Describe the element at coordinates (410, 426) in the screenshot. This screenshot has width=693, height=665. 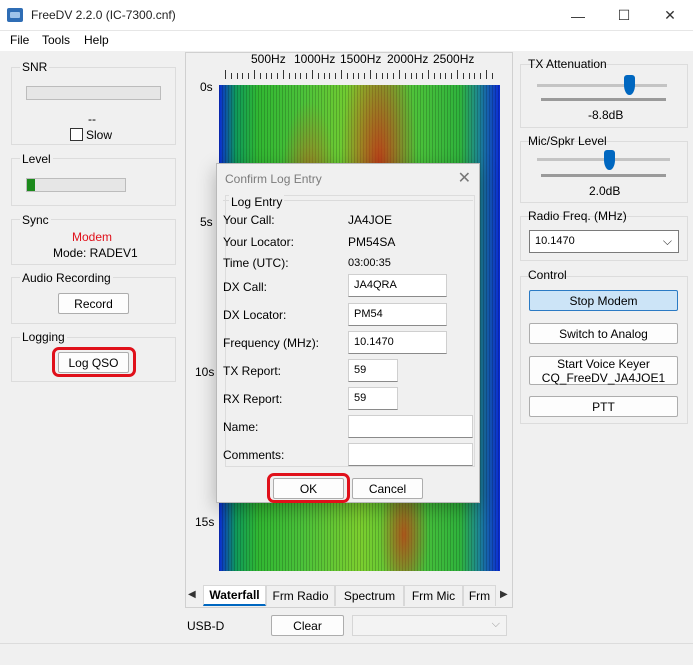
I see `name-field` at that location.